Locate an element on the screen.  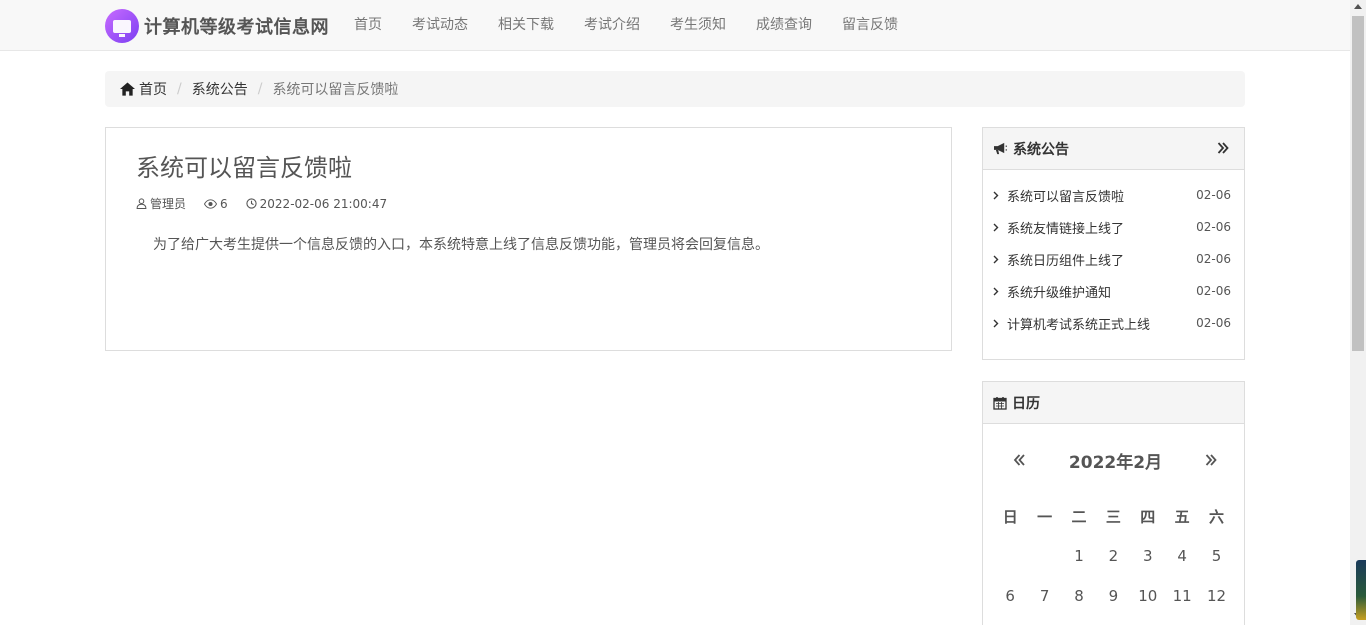
eye-icon is located at coordinates (211, 203).